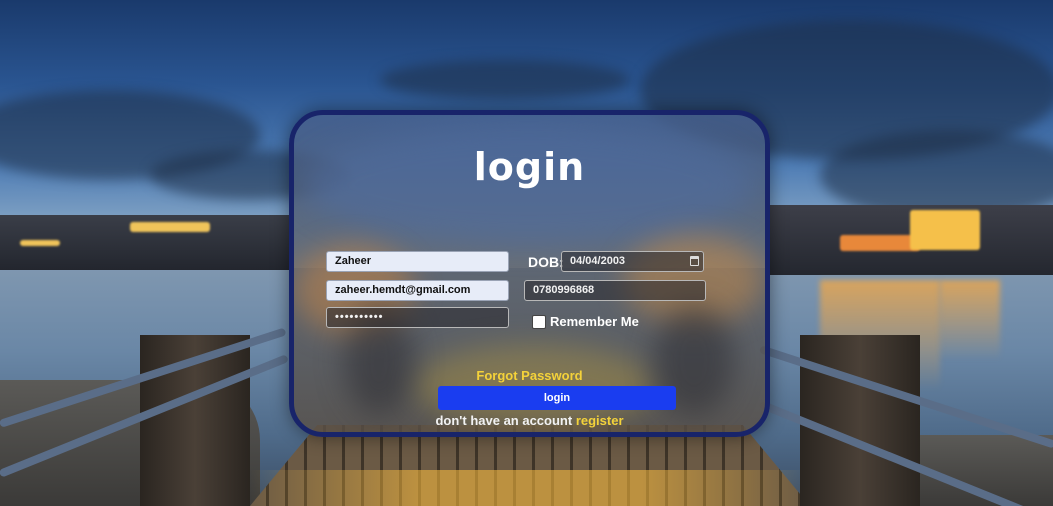 The height and width of the screenshot is (506, 1053). Describe the element at coordinates (600, 420) in the screenshot. I see `register-link: register` at that location.